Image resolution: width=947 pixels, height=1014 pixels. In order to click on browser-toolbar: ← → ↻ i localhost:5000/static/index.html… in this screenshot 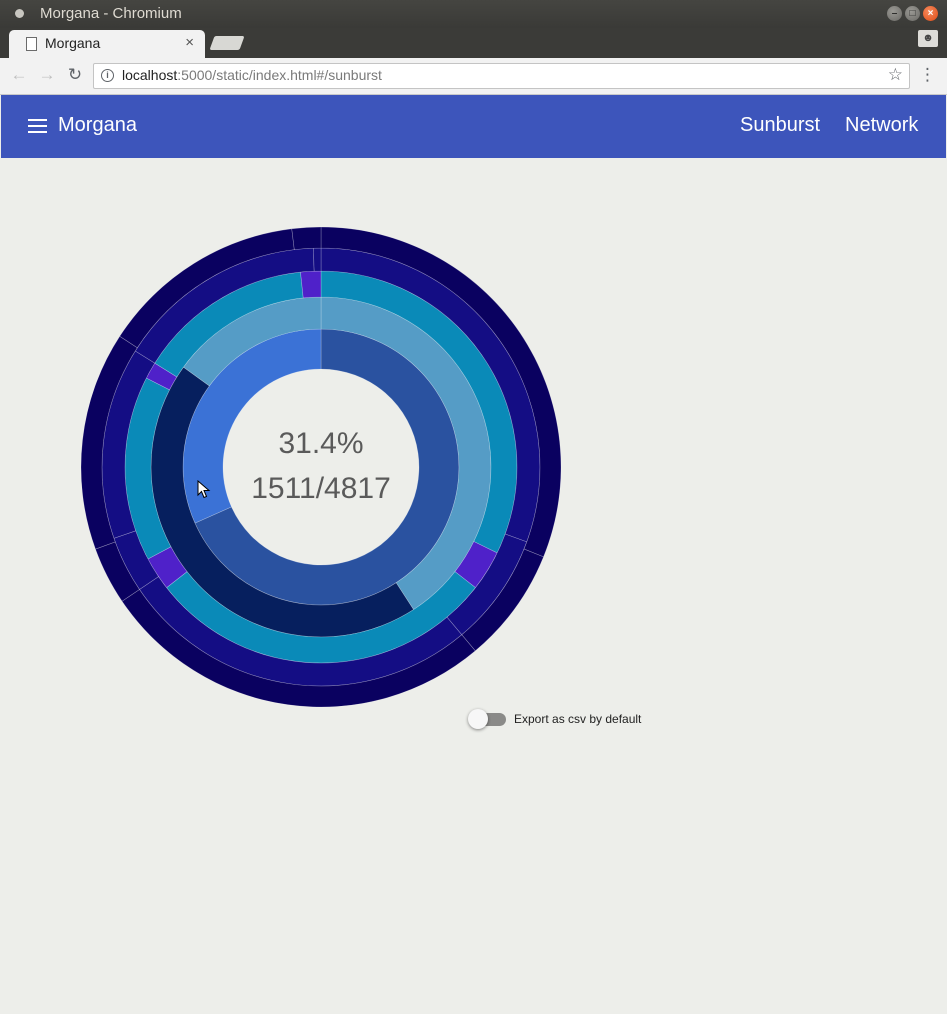, I will do `click(473, 76)`.